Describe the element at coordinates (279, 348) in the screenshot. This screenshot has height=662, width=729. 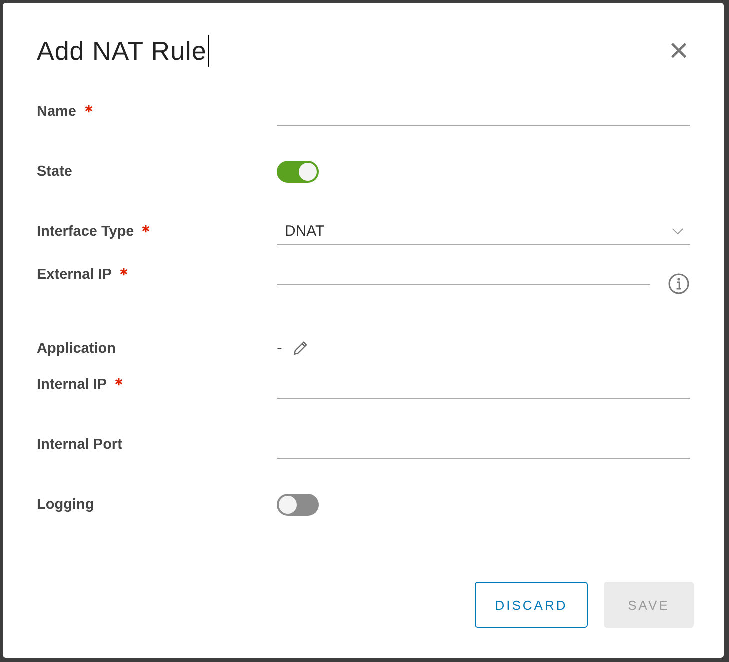
I see `field-value: -` at that location.